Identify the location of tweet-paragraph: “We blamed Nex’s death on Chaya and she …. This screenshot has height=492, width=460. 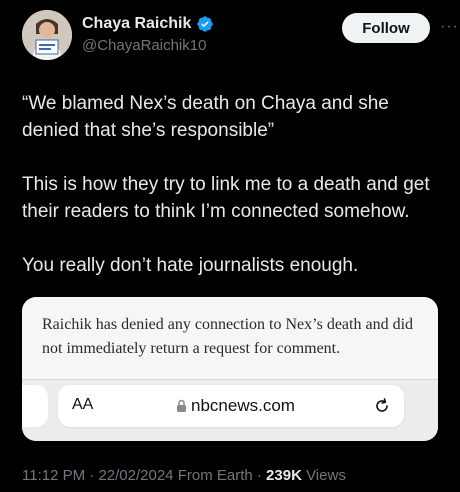
(205, 117).